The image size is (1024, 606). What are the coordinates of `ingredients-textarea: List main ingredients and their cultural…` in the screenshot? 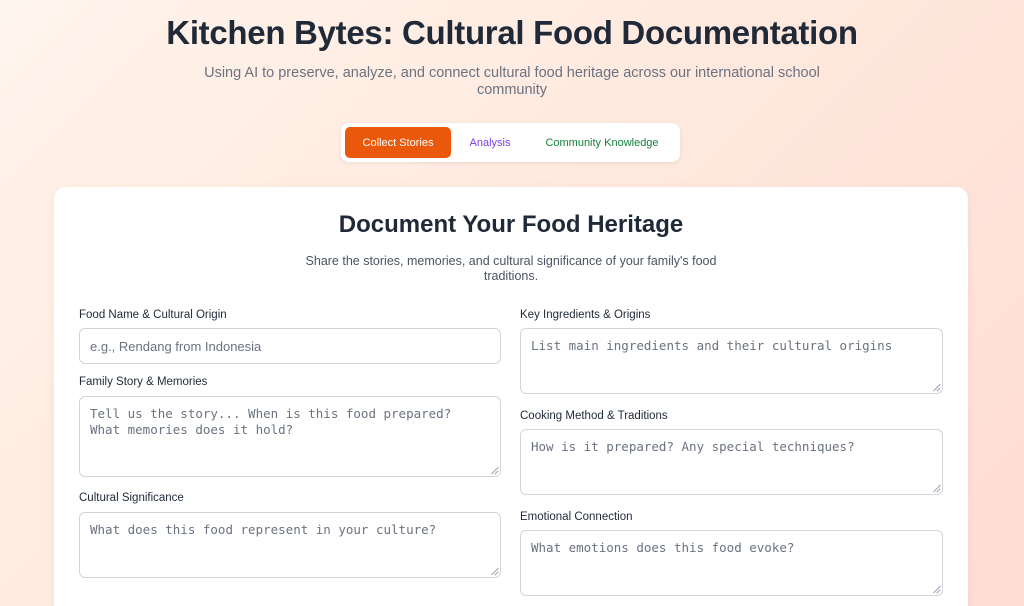 It's located at (731, 361).